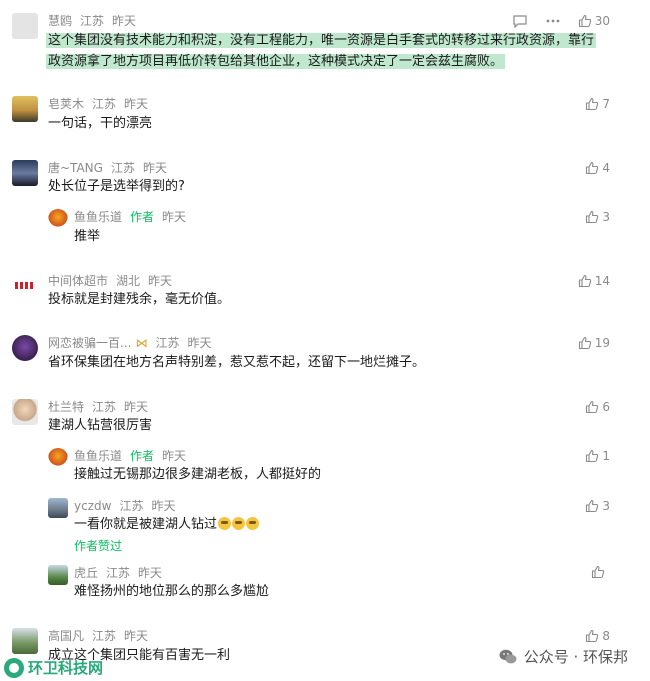  I want to click on watermark-right: 公众号 · 环保邦, so click(563, 656).